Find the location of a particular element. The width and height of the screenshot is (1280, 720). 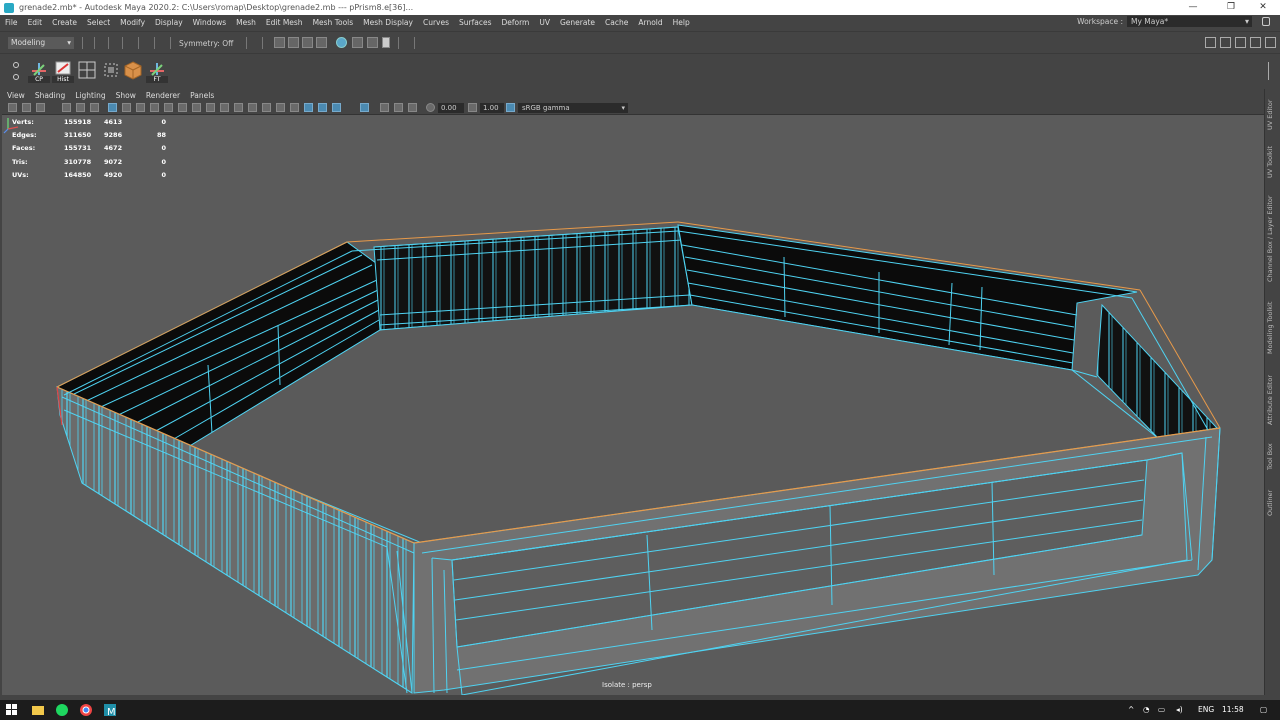

menu-mesh: Mesh is located at coordinates (246, 22).